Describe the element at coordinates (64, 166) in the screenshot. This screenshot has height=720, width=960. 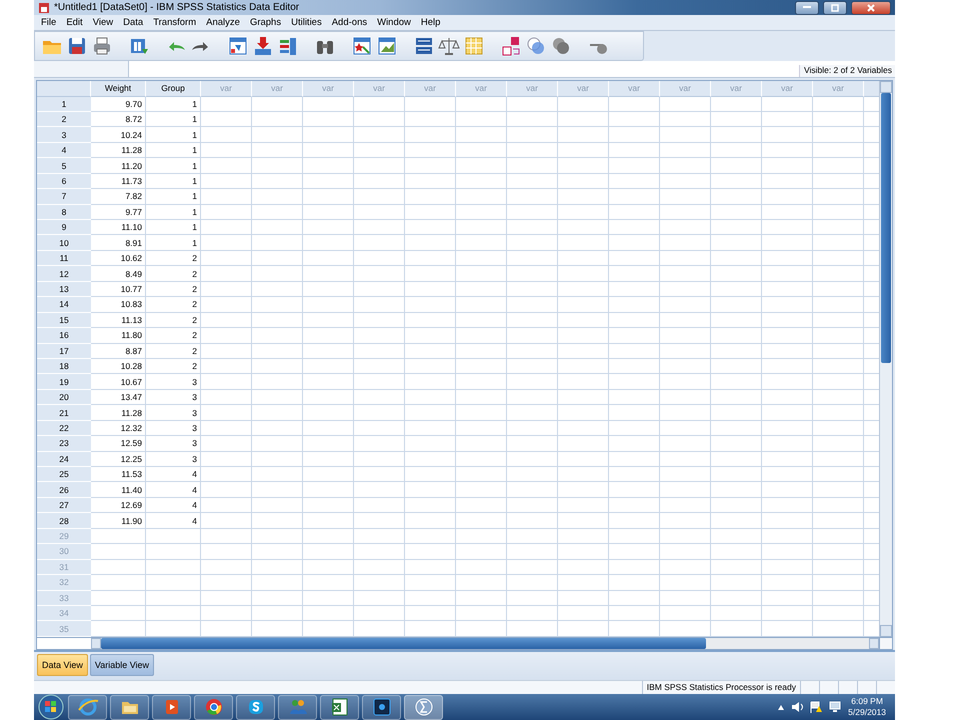
I see `row-number: 5` at that location.